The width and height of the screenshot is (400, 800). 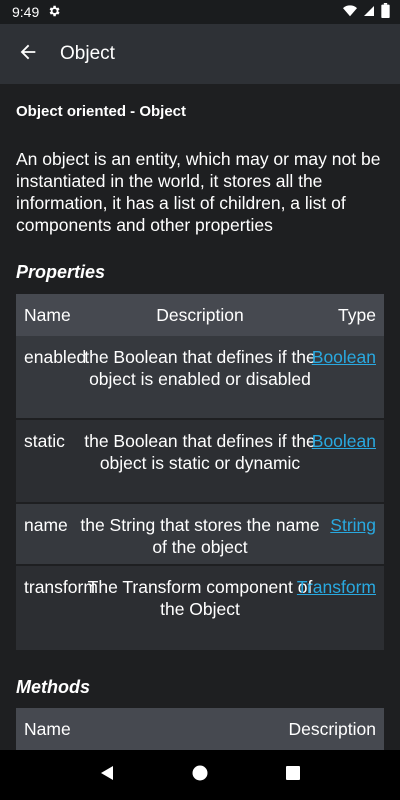 What do you see at coordinates (101, 111) in the screenshot?
I see `content-heading: Object oriented - Object` at bounding box center [101, 111].